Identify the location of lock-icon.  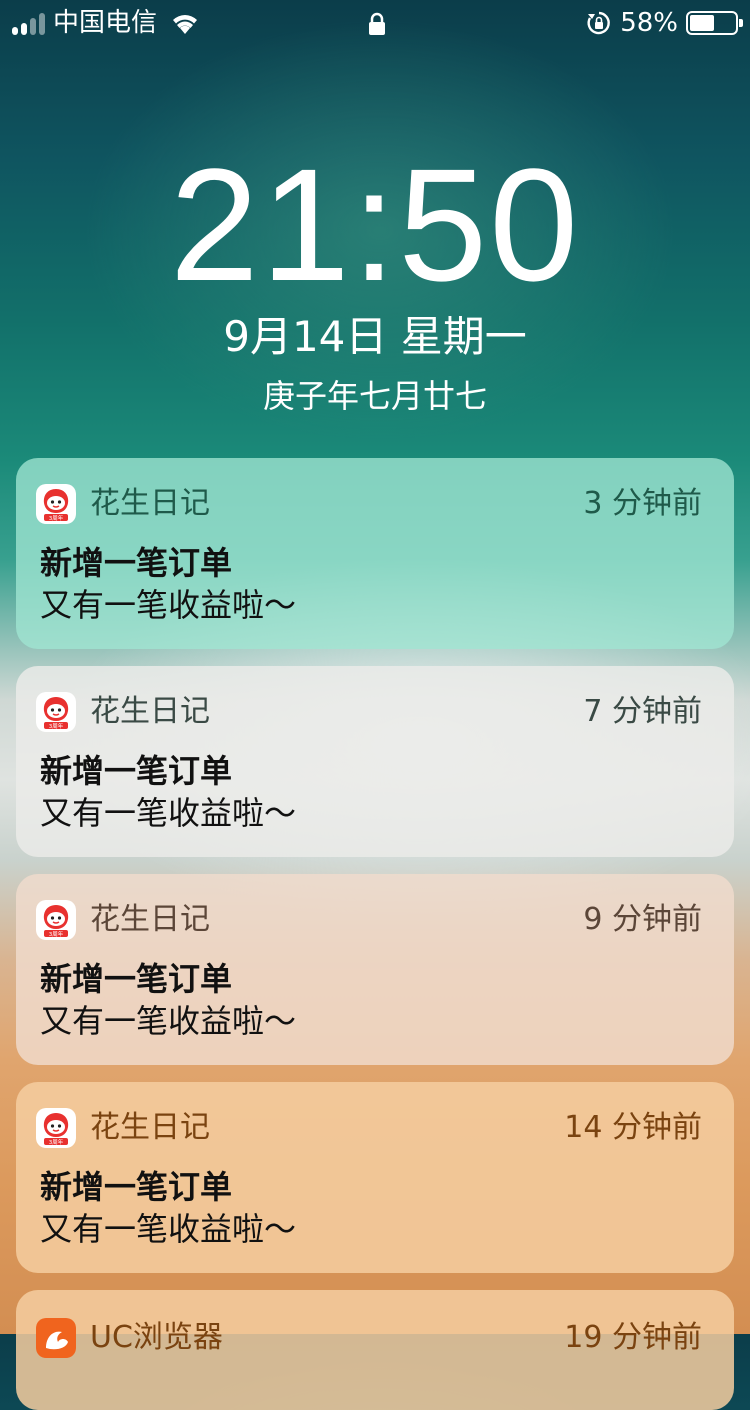
(377, 23).